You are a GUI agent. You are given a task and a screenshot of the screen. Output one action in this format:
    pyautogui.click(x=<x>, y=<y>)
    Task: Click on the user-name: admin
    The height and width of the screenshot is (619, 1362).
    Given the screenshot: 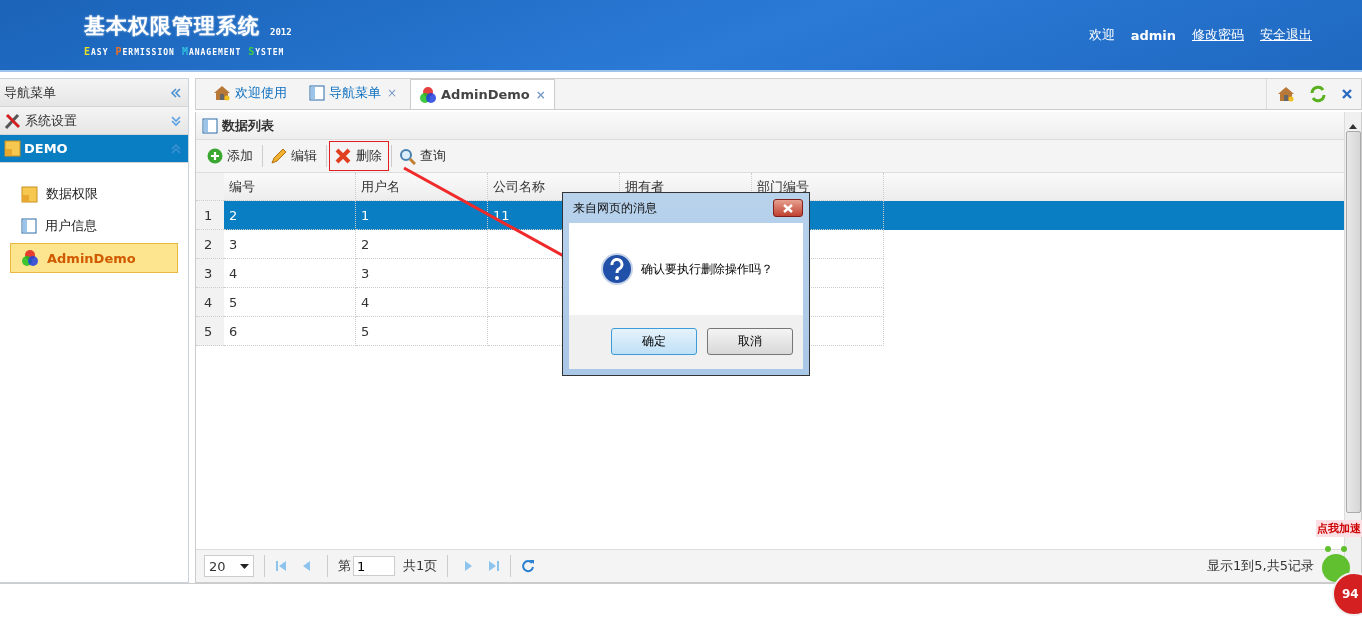 What is the action you would take?
    pyautogui.click(x=1153, y=35)
    